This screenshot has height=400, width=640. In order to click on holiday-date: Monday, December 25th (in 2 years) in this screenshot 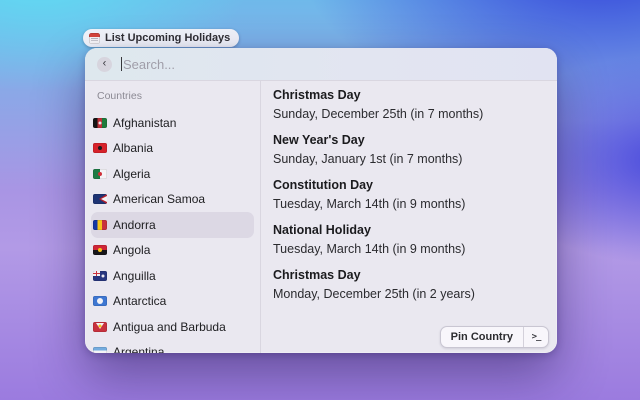, I will do `click(374, 294)`.